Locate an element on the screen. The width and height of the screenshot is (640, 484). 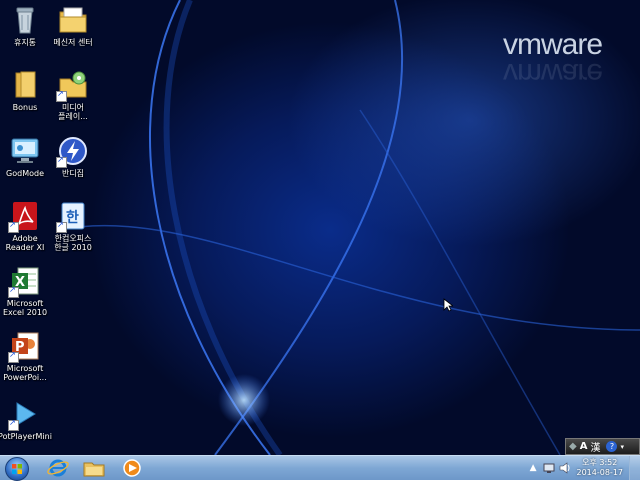
taskbar-internet-explorer is located at coordinates (58, 468).